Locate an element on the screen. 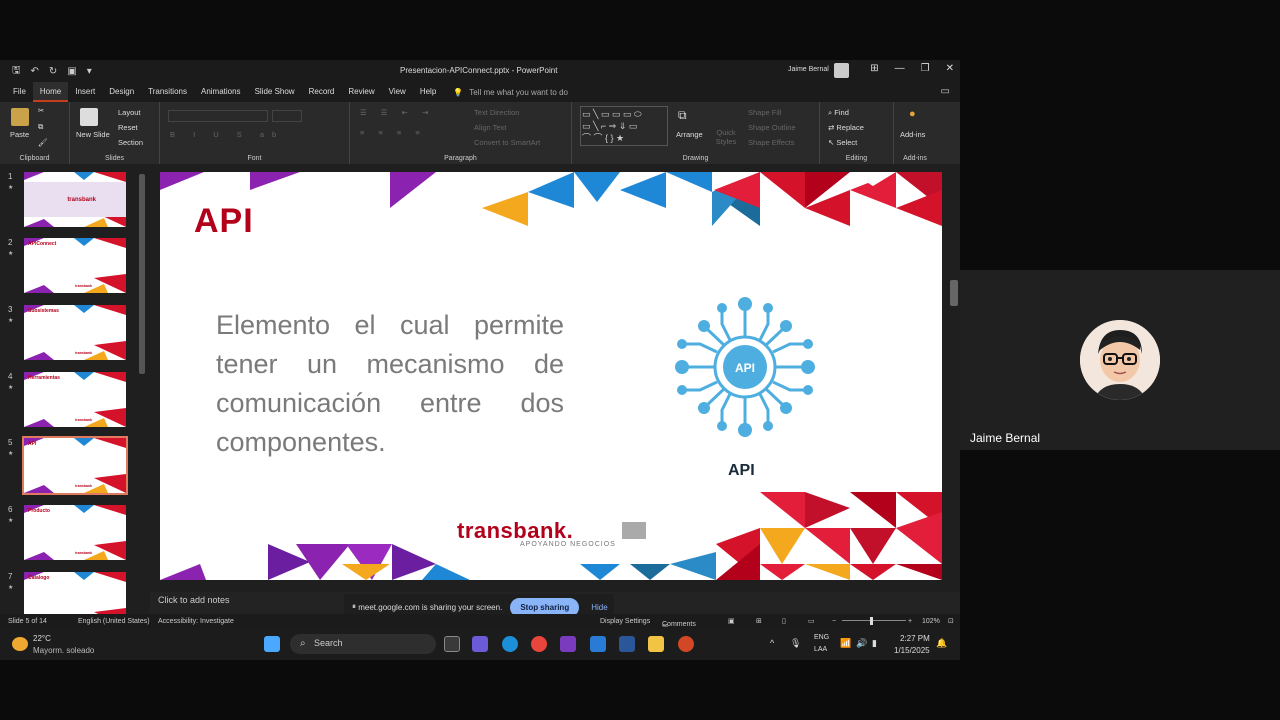 This screenshot has width=1280, height=720. addins-icon: ● is located at coordinates (912, 114).